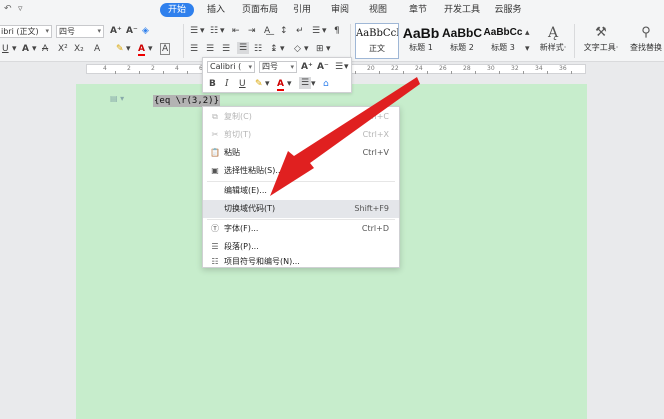  I want to click on ruler-number: 24, so click(419, 68).